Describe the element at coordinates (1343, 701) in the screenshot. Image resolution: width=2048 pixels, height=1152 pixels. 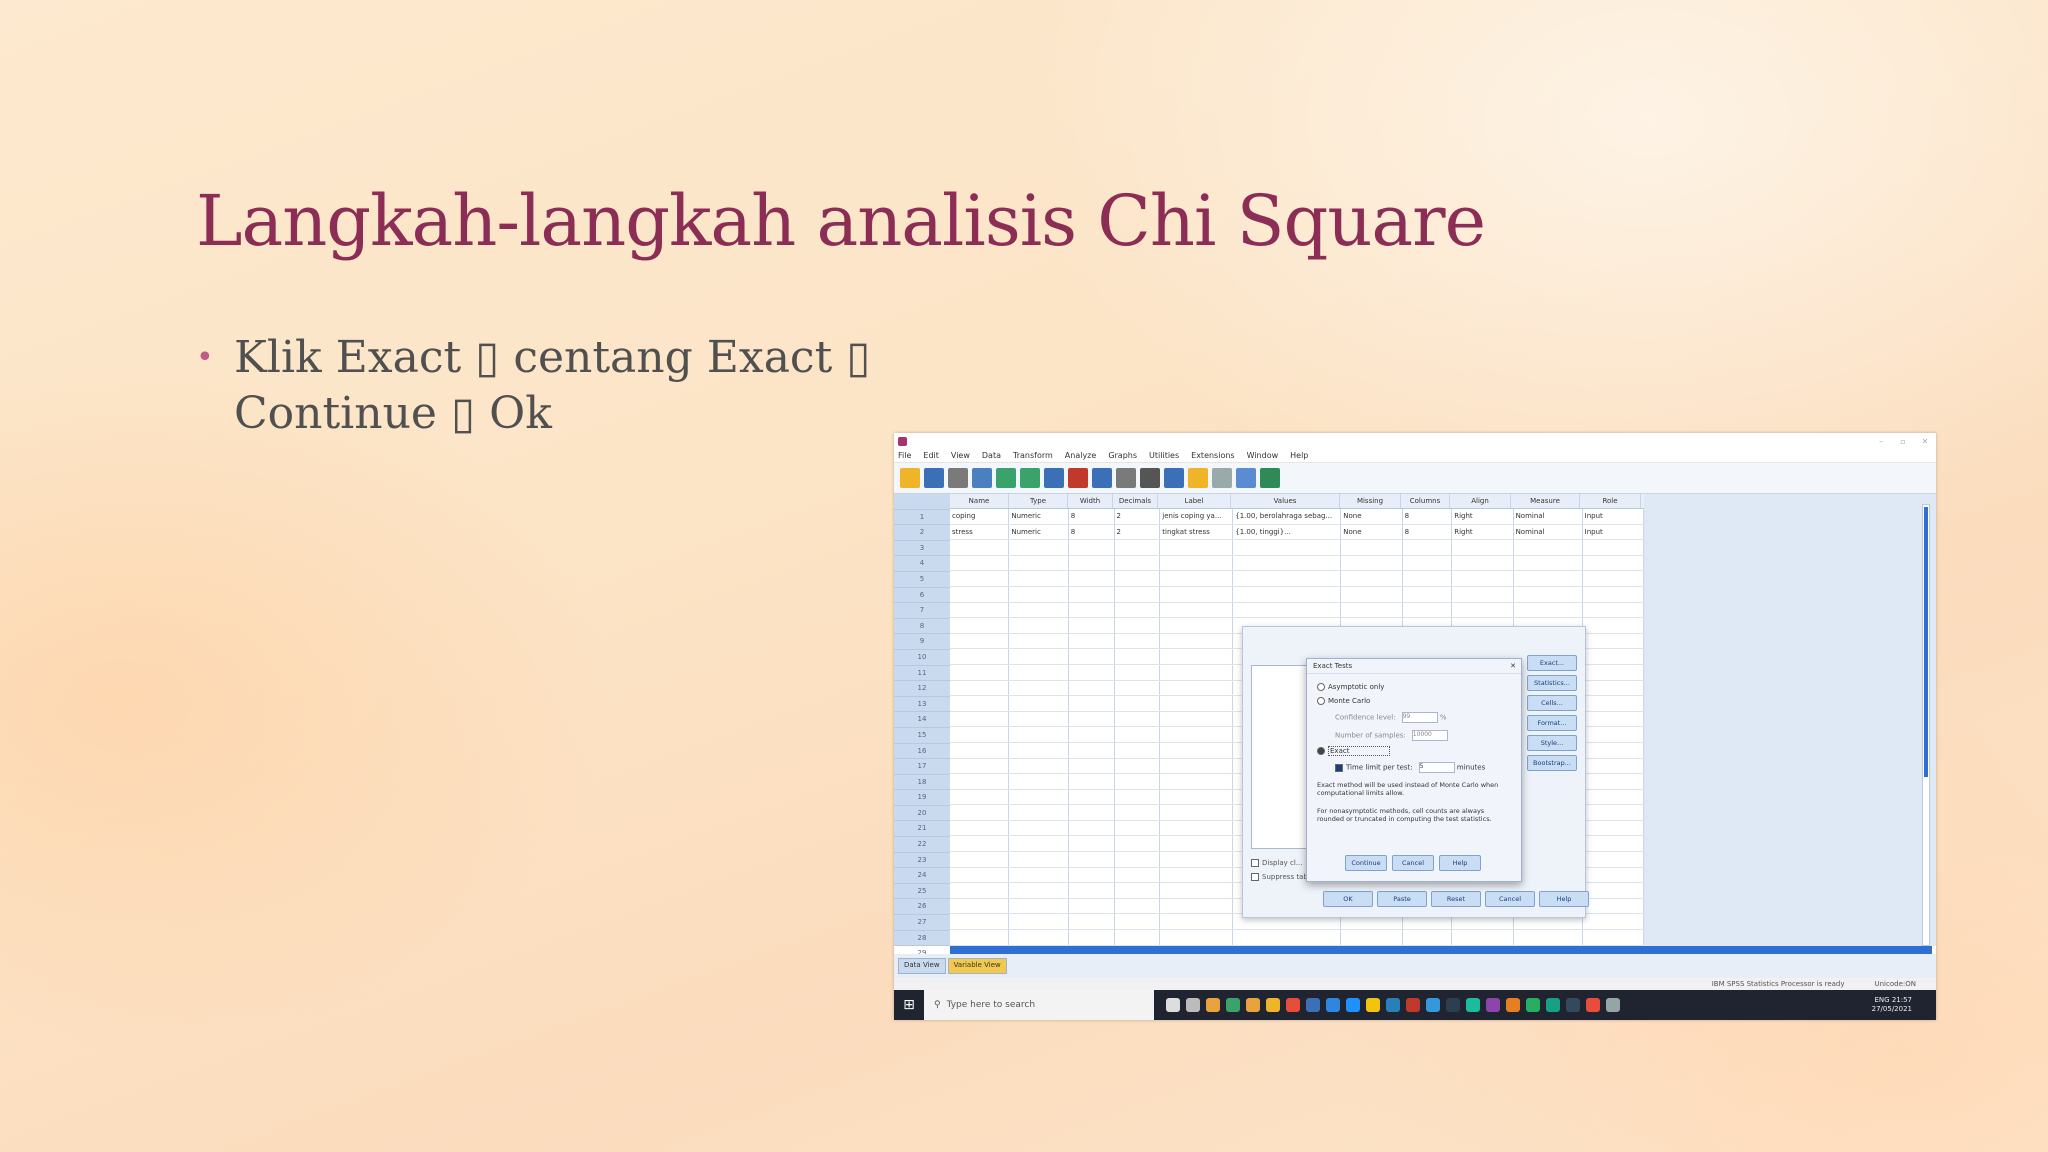
I see `monte-carlo-radio: Monte Carlo` at that location.